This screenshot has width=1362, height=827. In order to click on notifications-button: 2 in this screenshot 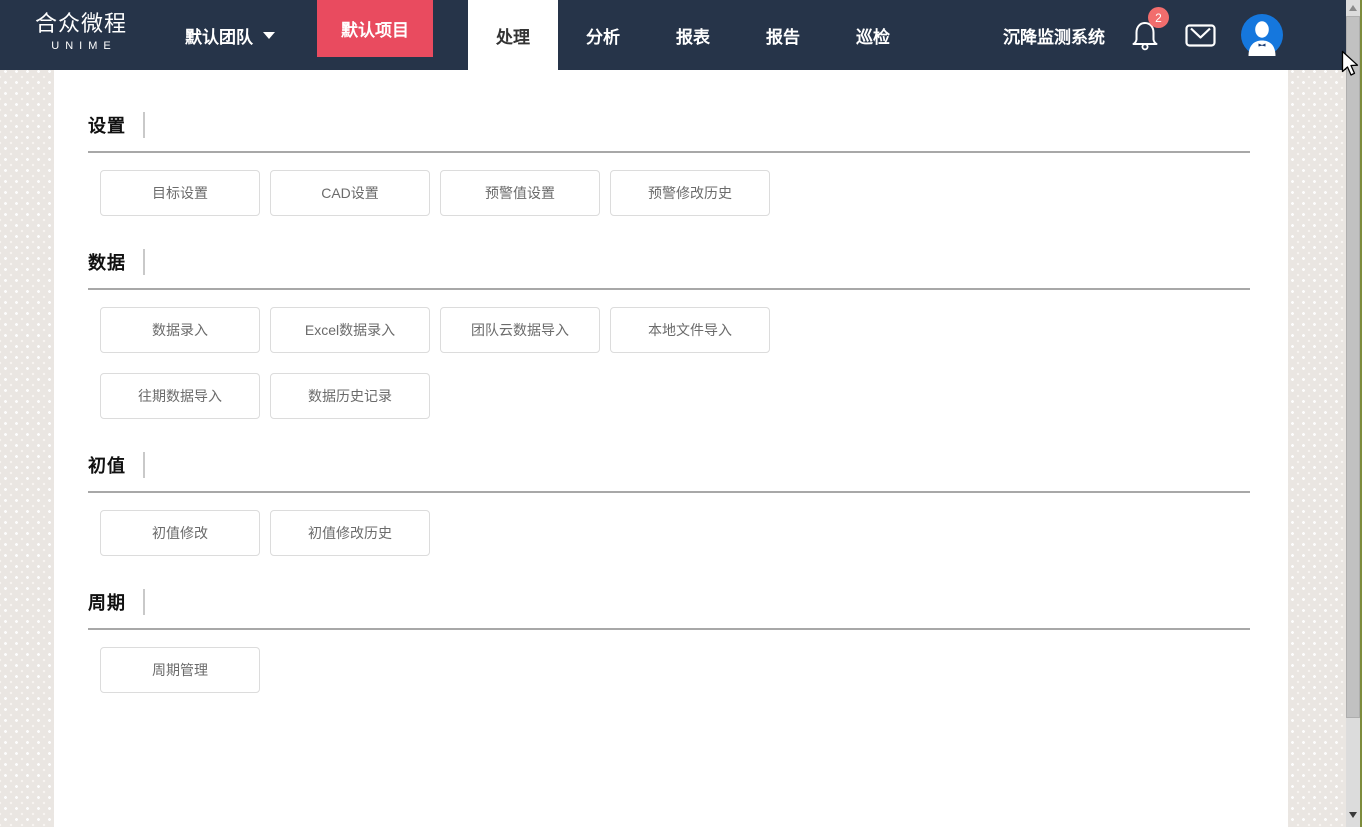, I will do `click(1150, 30)`.